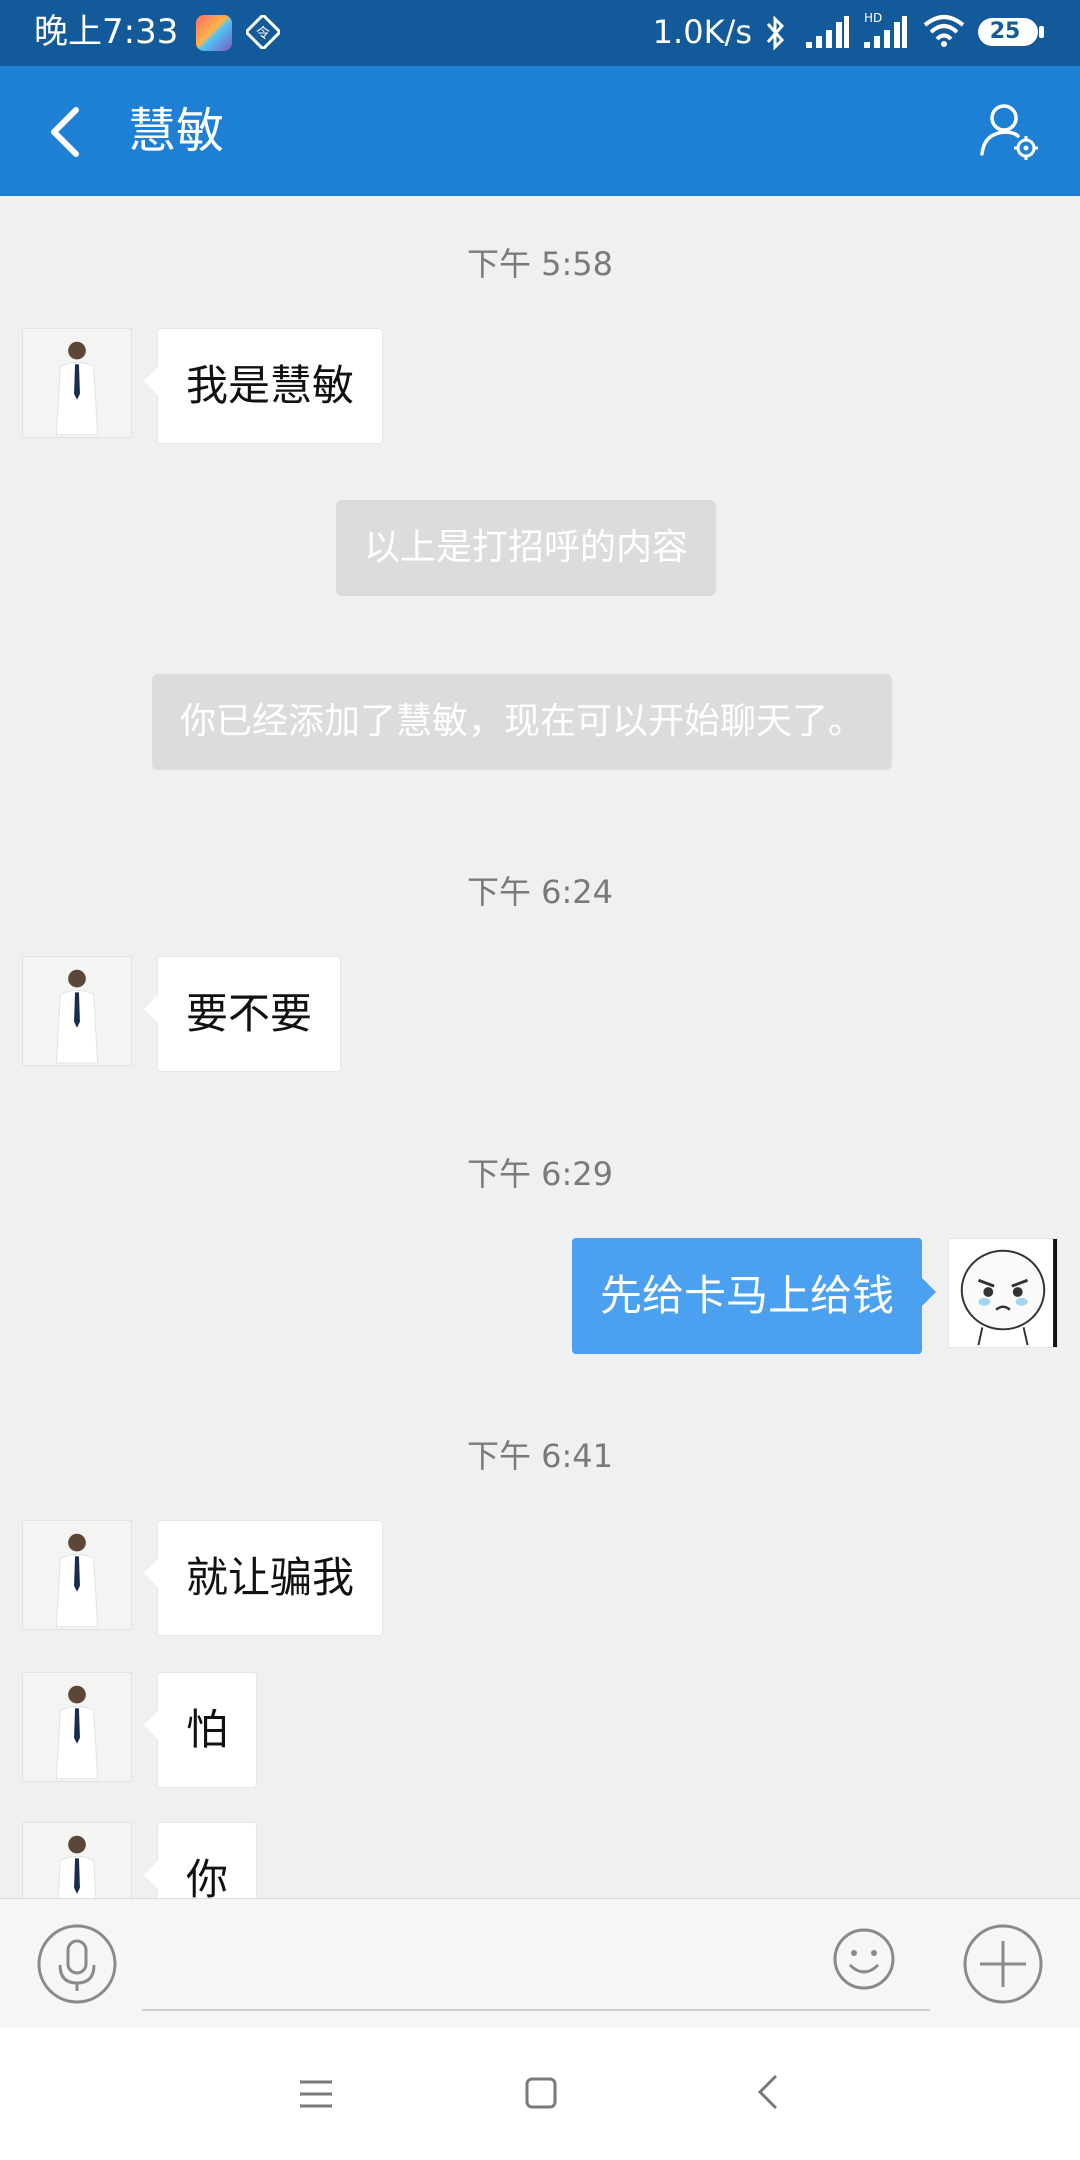 This screenshot has width=1080, height=2160. What do you see at coordinates (540, 1174) in the screenshot?
I see `timestamp: 下午 6:29` at bounding box center [540, 1174].